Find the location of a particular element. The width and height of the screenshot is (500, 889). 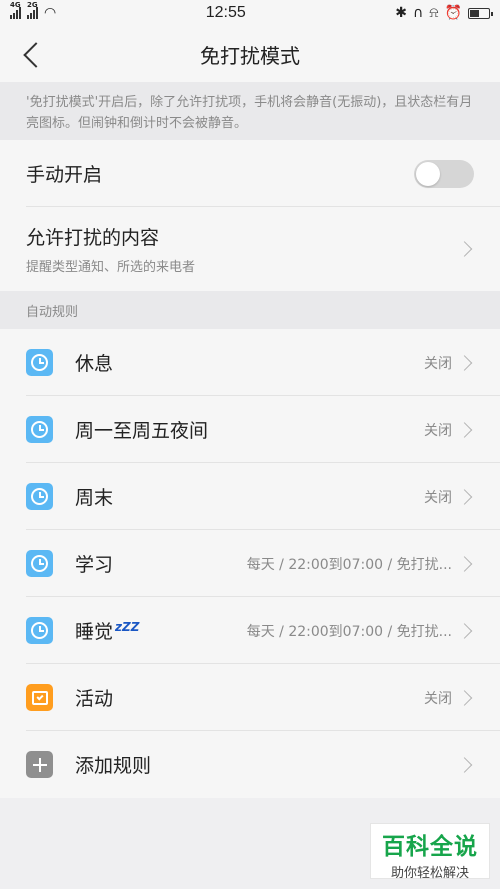

headset-icon: ∩ is located at coordinates (418, 13).